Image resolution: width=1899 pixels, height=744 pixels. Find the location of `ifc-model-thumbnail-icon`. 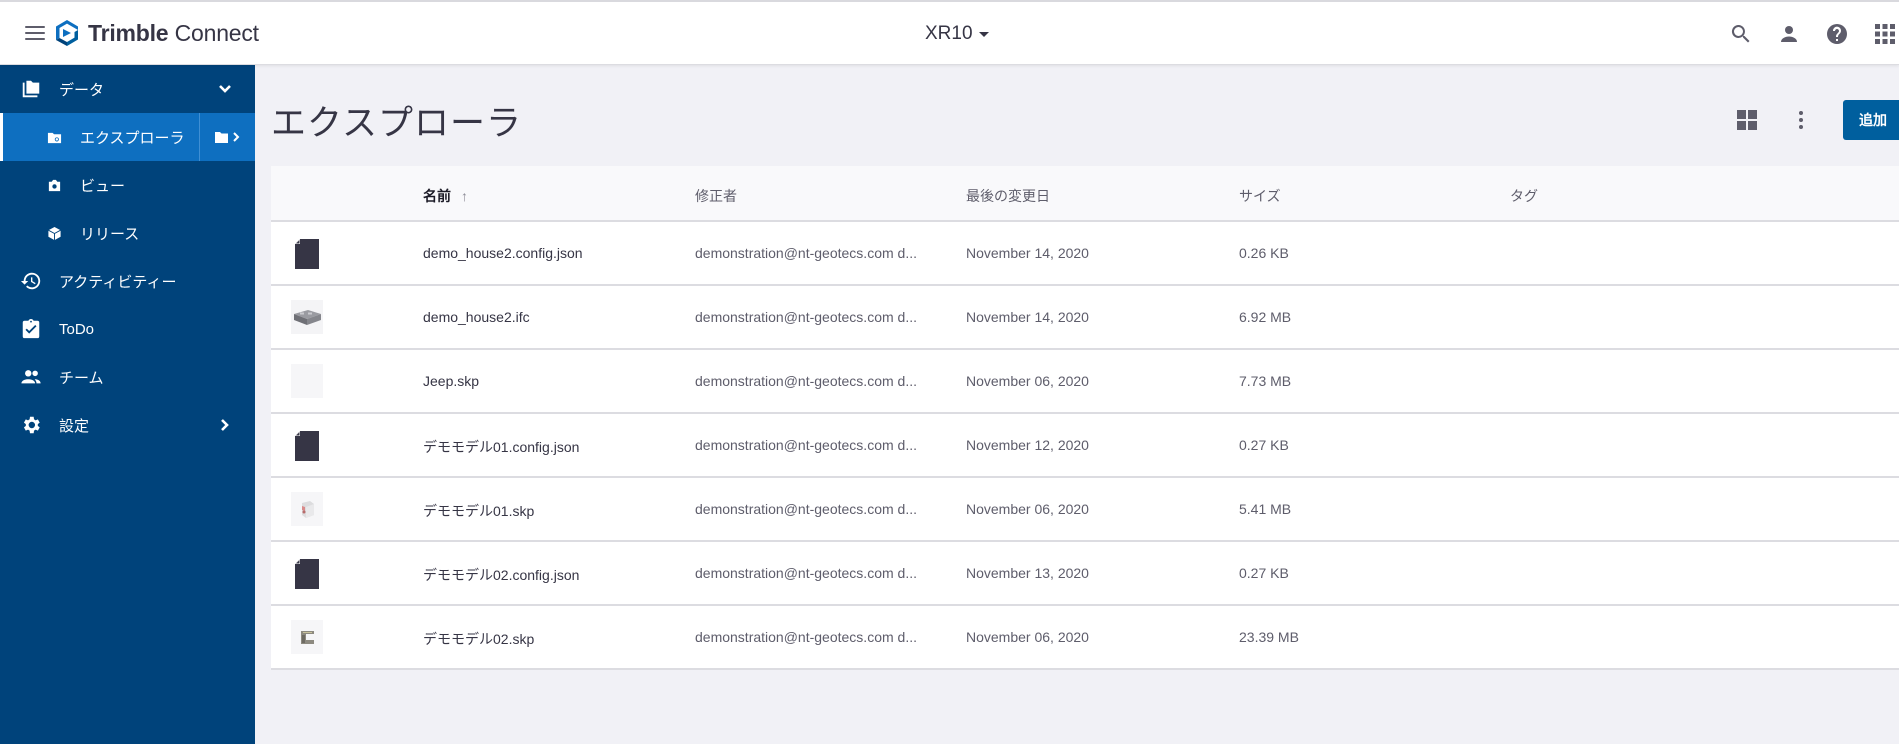

ifc-model-thumbnail-icon is located at coordinates (307, 317).